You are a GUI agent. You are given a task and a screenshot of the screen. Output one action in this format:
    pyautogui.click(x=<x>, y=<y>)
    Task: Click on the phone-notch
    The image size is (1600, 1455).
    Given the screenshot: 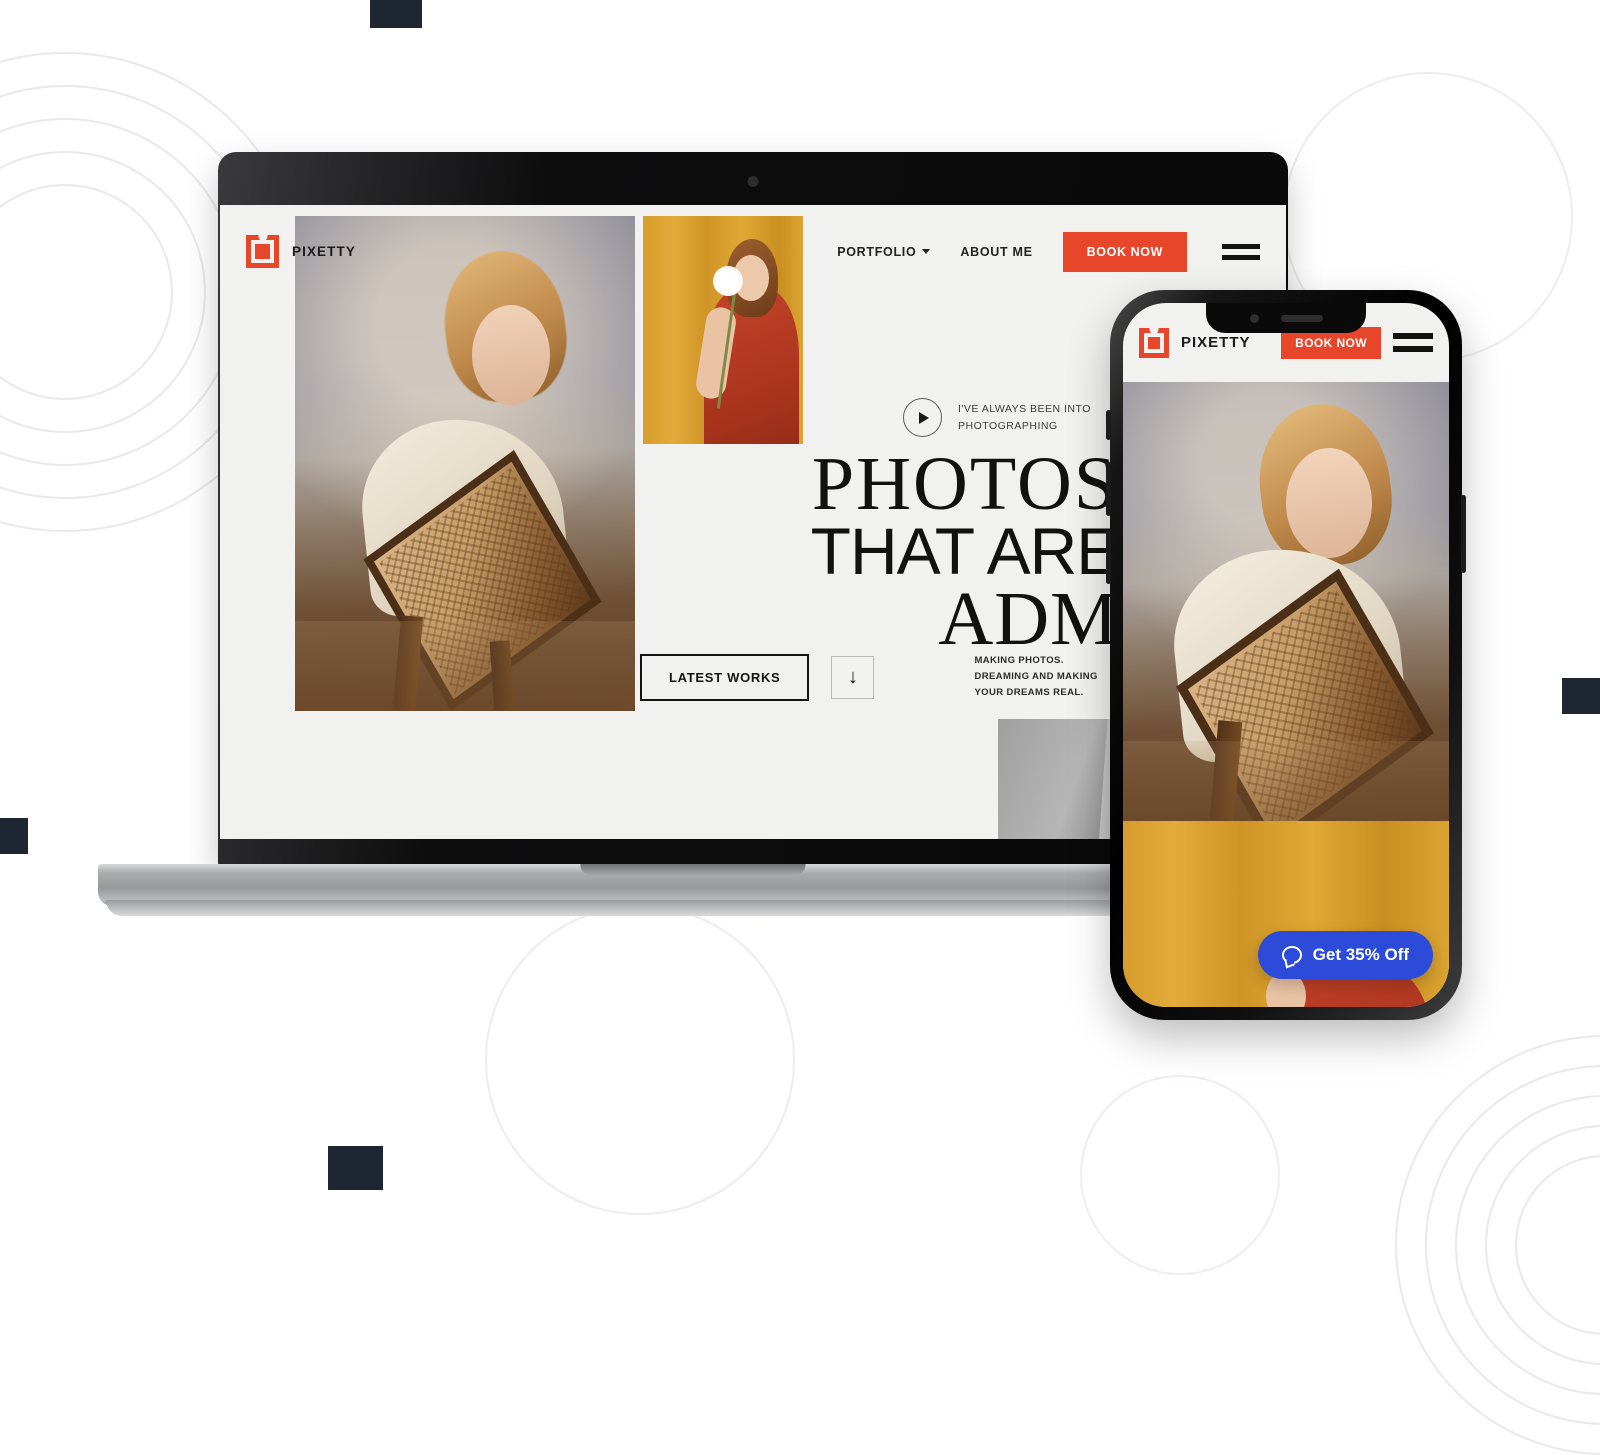 What is the action you would take?
    pyautogui.click(x=1286, y=318)
    